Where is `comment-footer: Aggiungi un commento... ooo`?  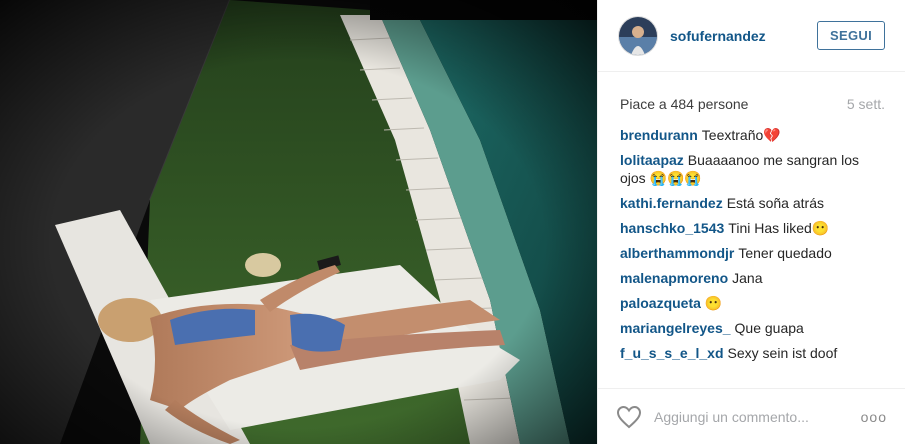 comment-footer: Aggiungi un commento... ooo is located at coordinates (751, 416).